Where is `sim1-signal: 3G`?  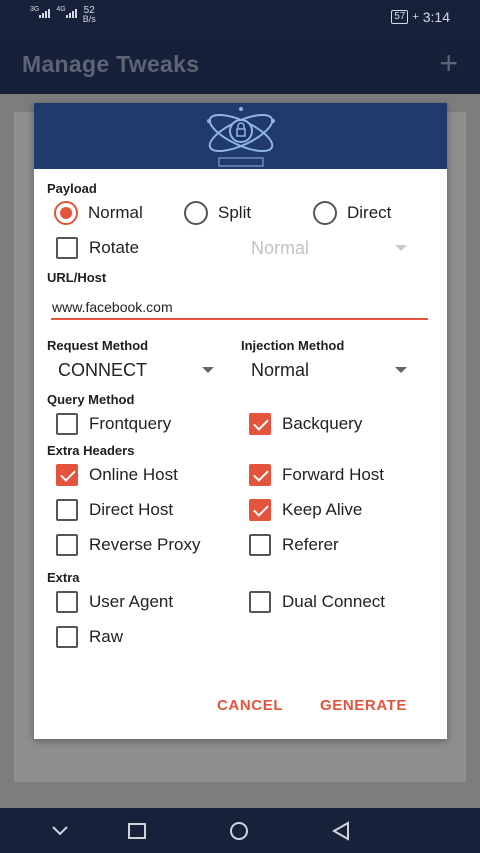
sim1-signal: 3G is located at coordinates (40, 12).